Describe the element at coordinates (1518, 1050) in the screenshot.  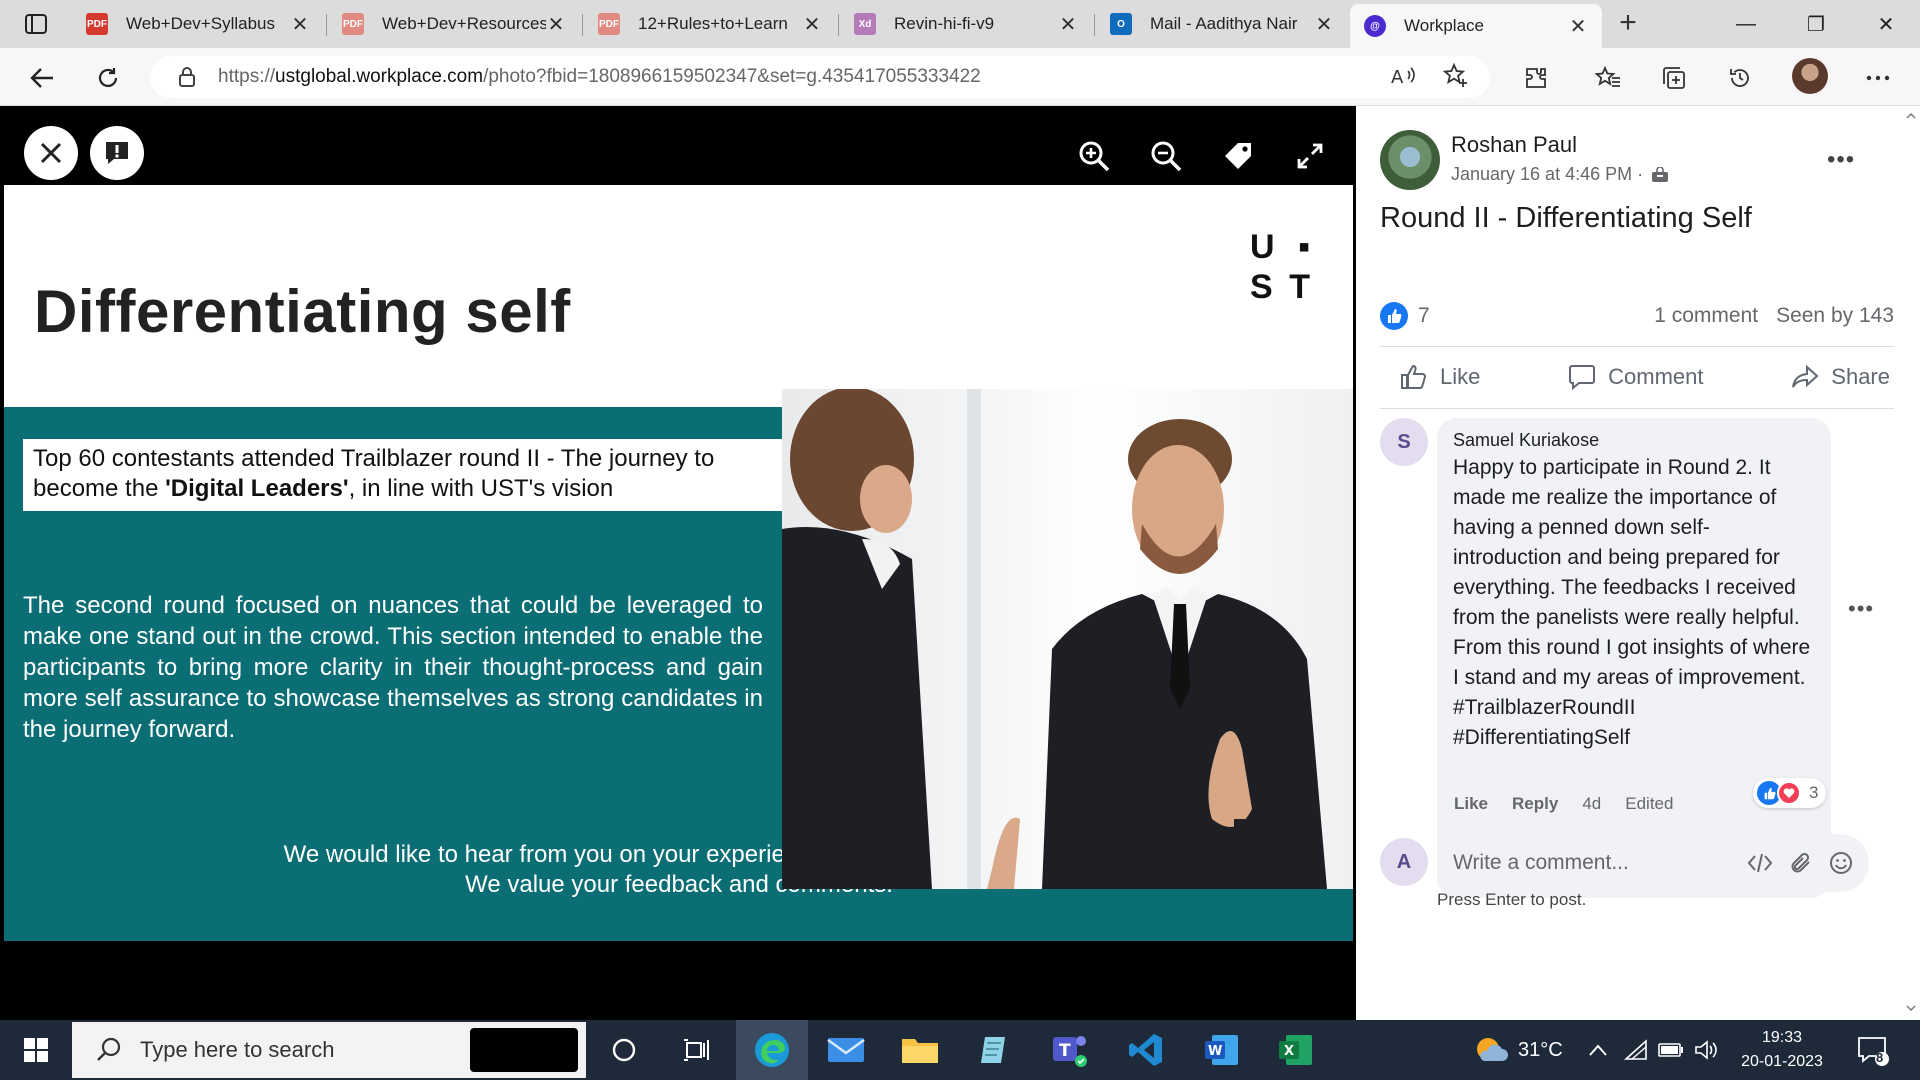
I see `weather-widget: 31°C` at that location.